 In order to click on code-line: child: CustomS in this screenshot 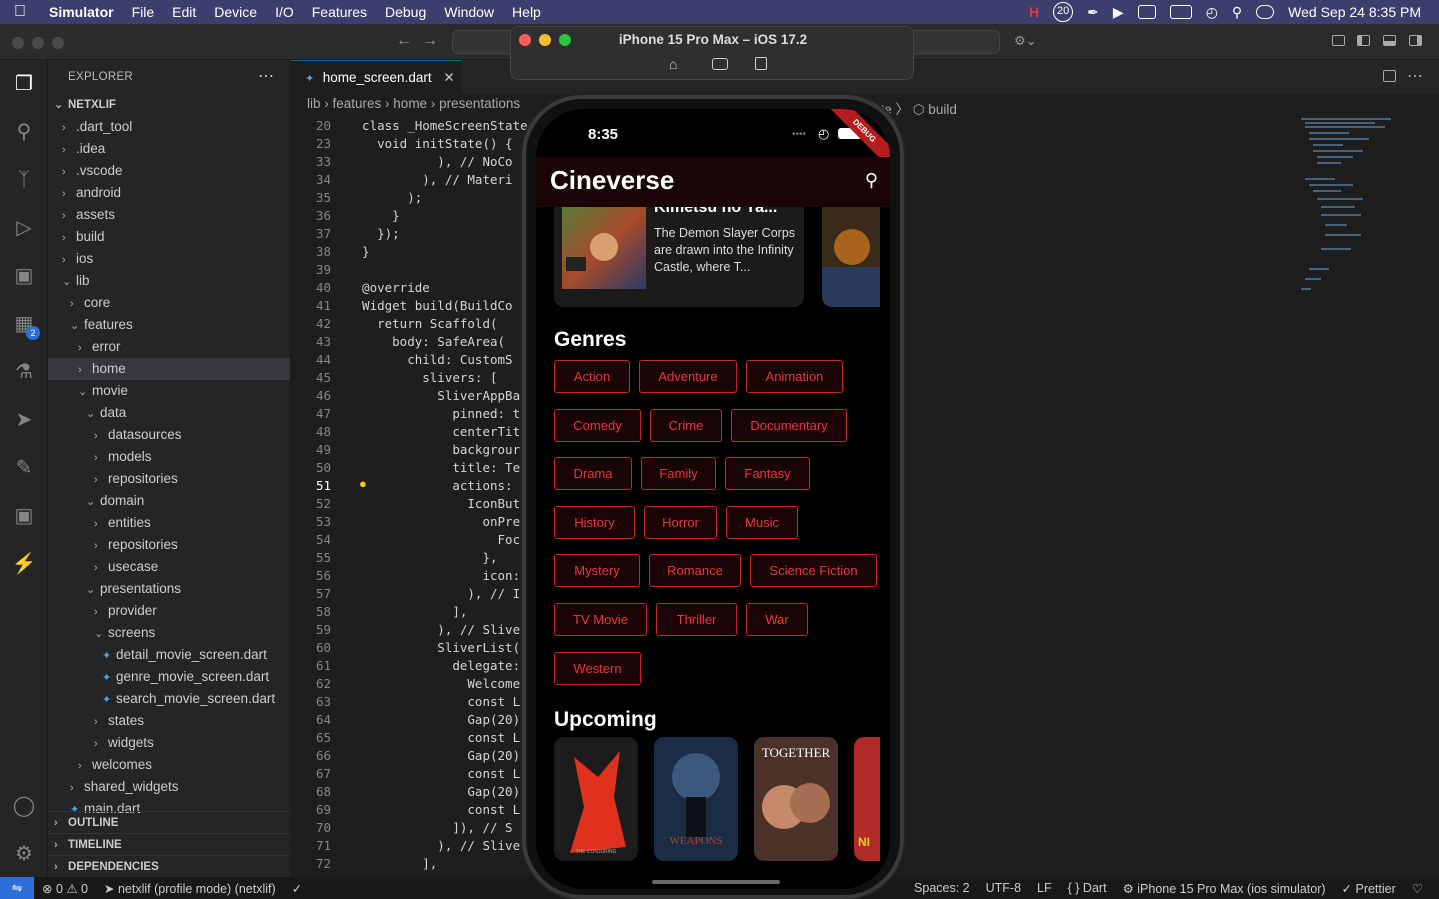, I will do `click(429, 359)`.